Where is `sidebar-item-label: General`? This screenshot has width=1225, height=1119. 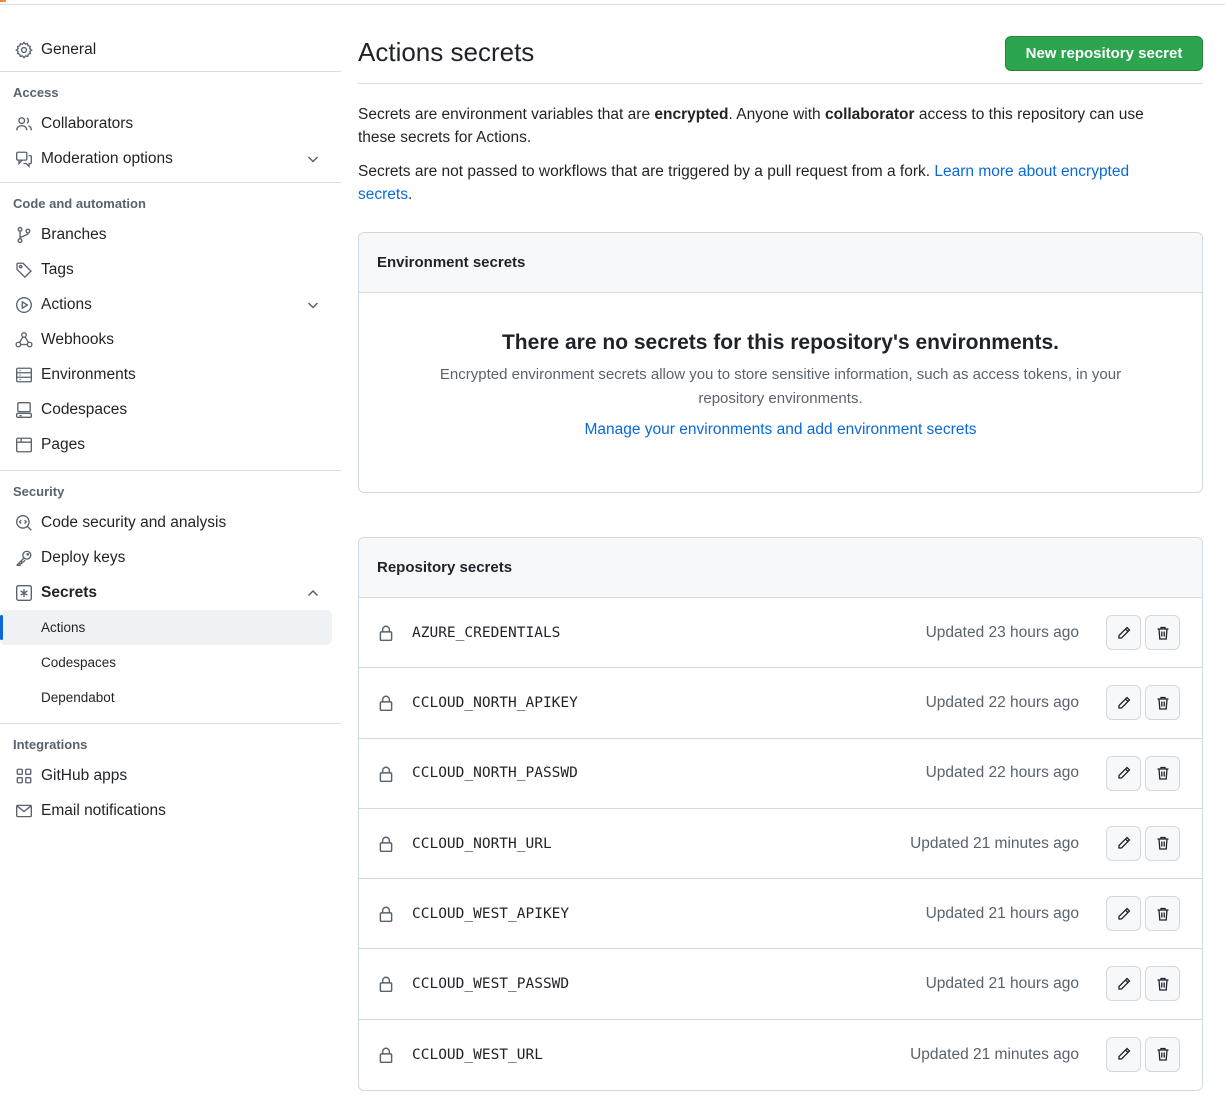
sidebar-item-label: General is located at coordinates (69, 49).